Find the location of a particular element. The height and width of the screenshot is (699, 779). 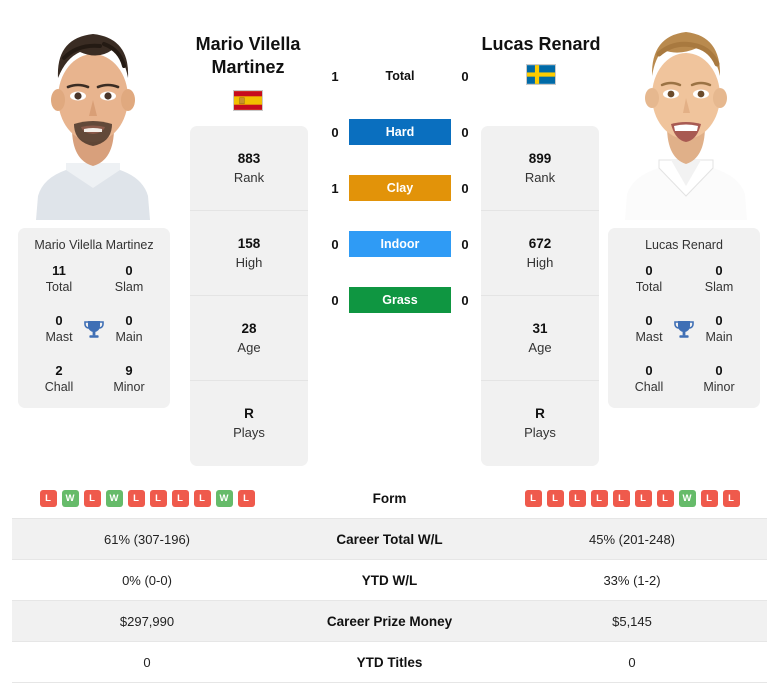

ranking-row-right-0: 899 Rank is located at coordinates (540, 168).